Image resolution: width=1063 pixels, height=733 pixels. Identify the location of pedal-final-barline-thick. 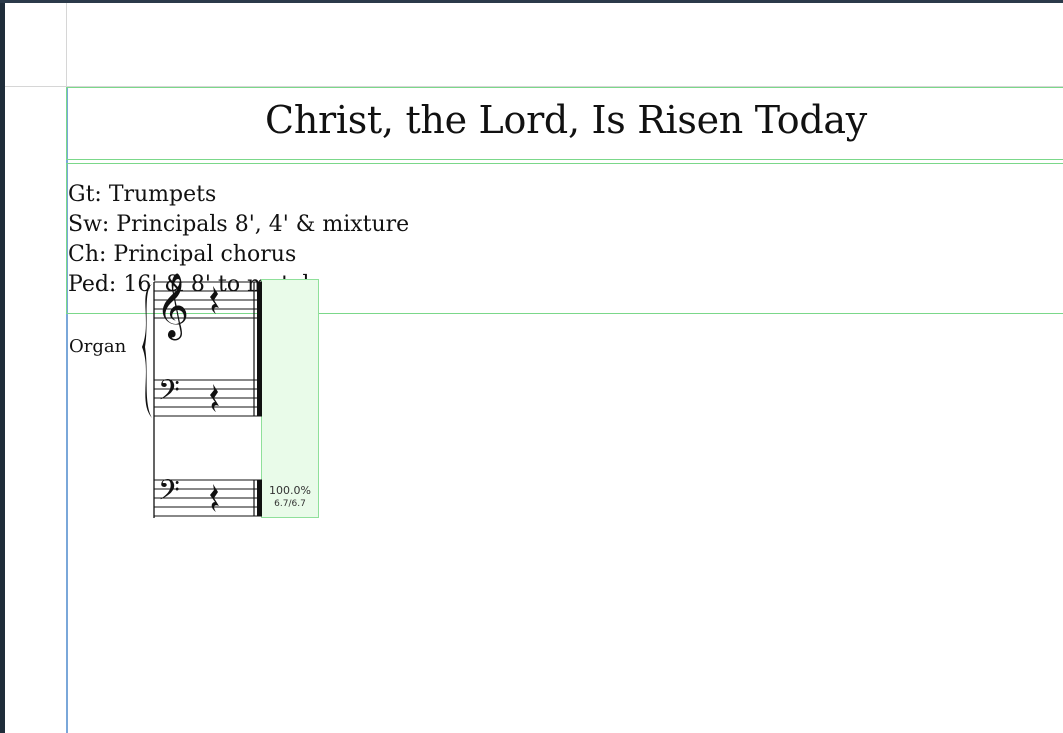
(259, 498).